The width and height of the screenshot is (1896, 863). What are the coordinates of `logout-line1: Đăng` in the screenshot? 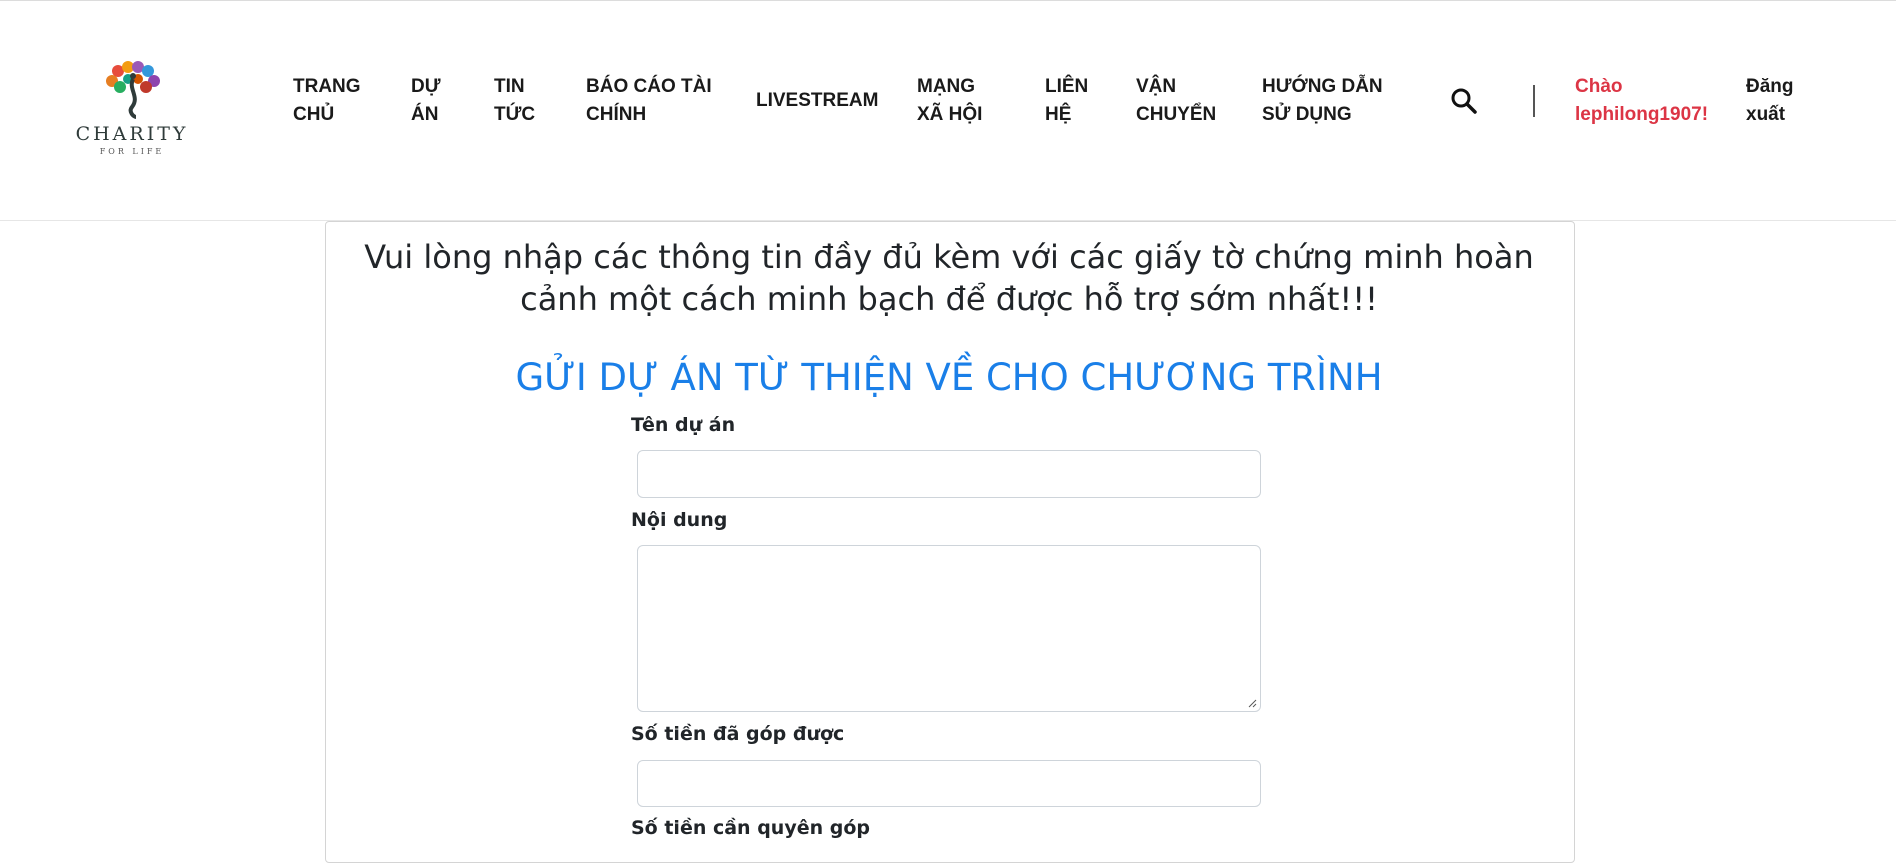 It's located at (1770, 86).